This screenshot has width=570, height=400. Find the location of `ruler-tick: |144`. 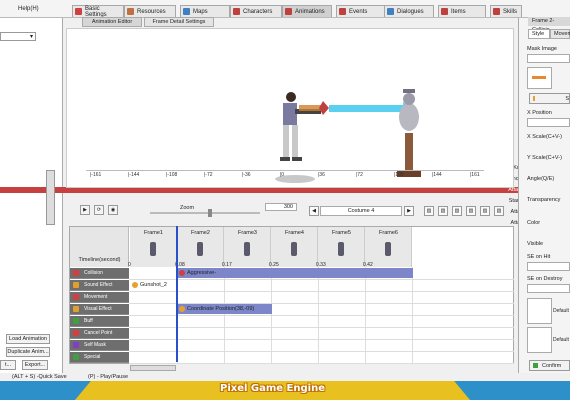

ruler-tick: |144 is located at coordinates (437, 175).